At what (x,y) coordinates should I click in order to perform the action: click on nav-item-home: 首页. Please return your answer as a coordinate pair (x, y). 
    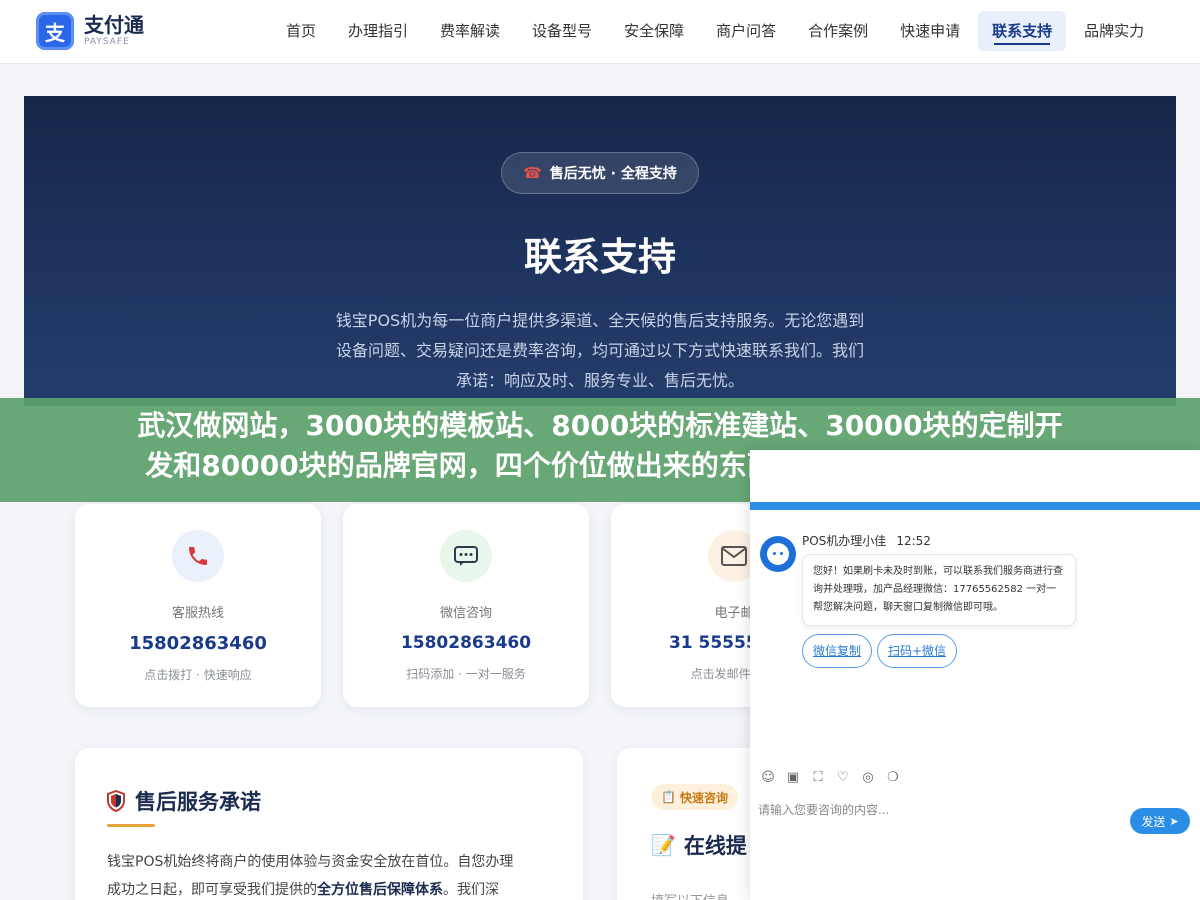
    Looking at the image, I should click on (301, 31).